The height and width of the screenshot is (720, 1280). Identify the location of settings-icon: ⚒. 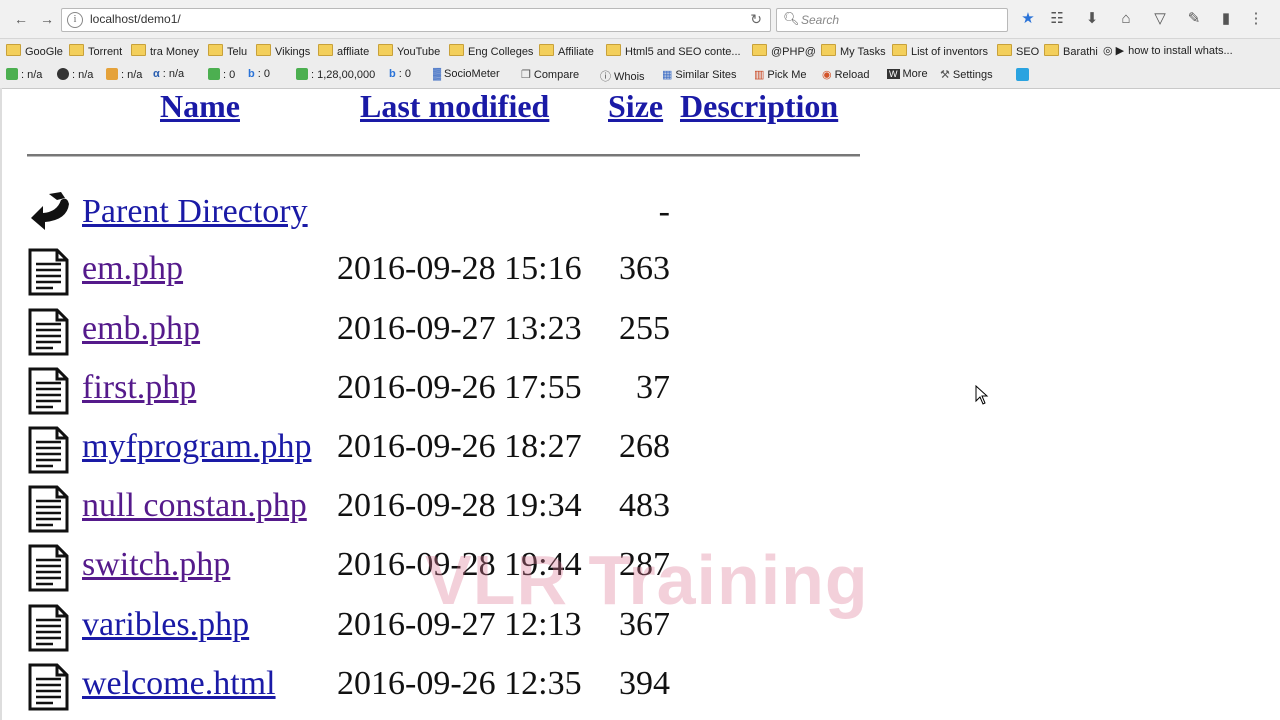
(945, 75).